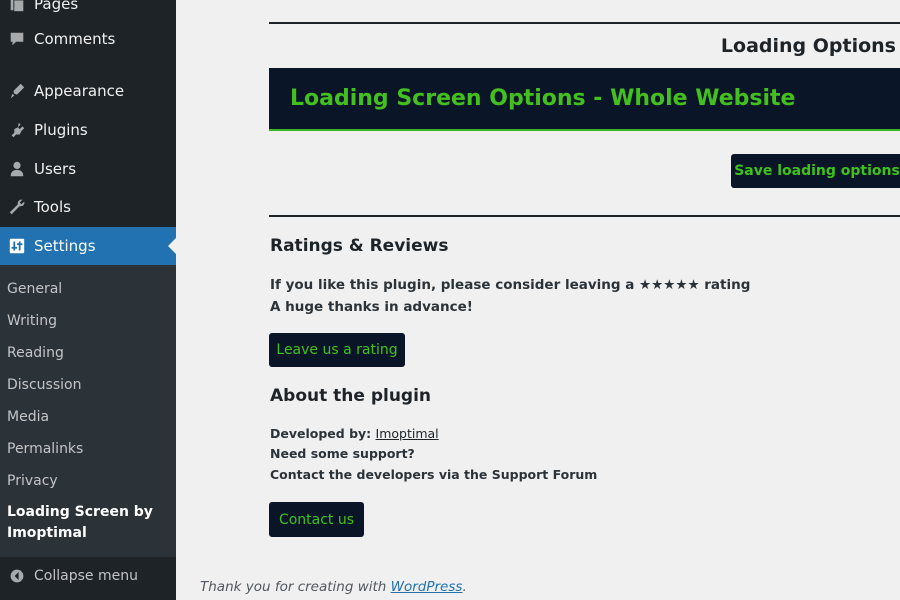 The image size is (900, 600). What do you see at coordinates (17, 91) in the screenshot?
I see `appearance-icon` at bounding box center [17, 91].